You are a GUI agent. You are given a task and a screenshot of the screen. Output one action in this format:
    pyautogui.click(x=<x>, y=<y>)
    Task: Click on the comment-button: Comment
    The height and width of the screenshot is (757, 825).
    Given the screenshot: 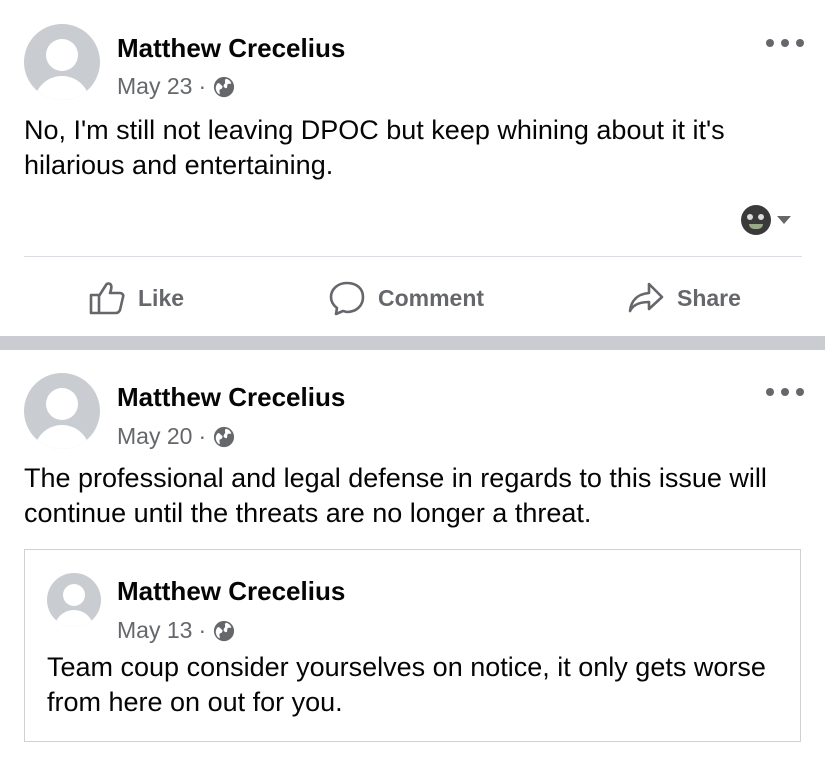 What is the action you would take?
    pyautogui.click(x=406, y=298)
    